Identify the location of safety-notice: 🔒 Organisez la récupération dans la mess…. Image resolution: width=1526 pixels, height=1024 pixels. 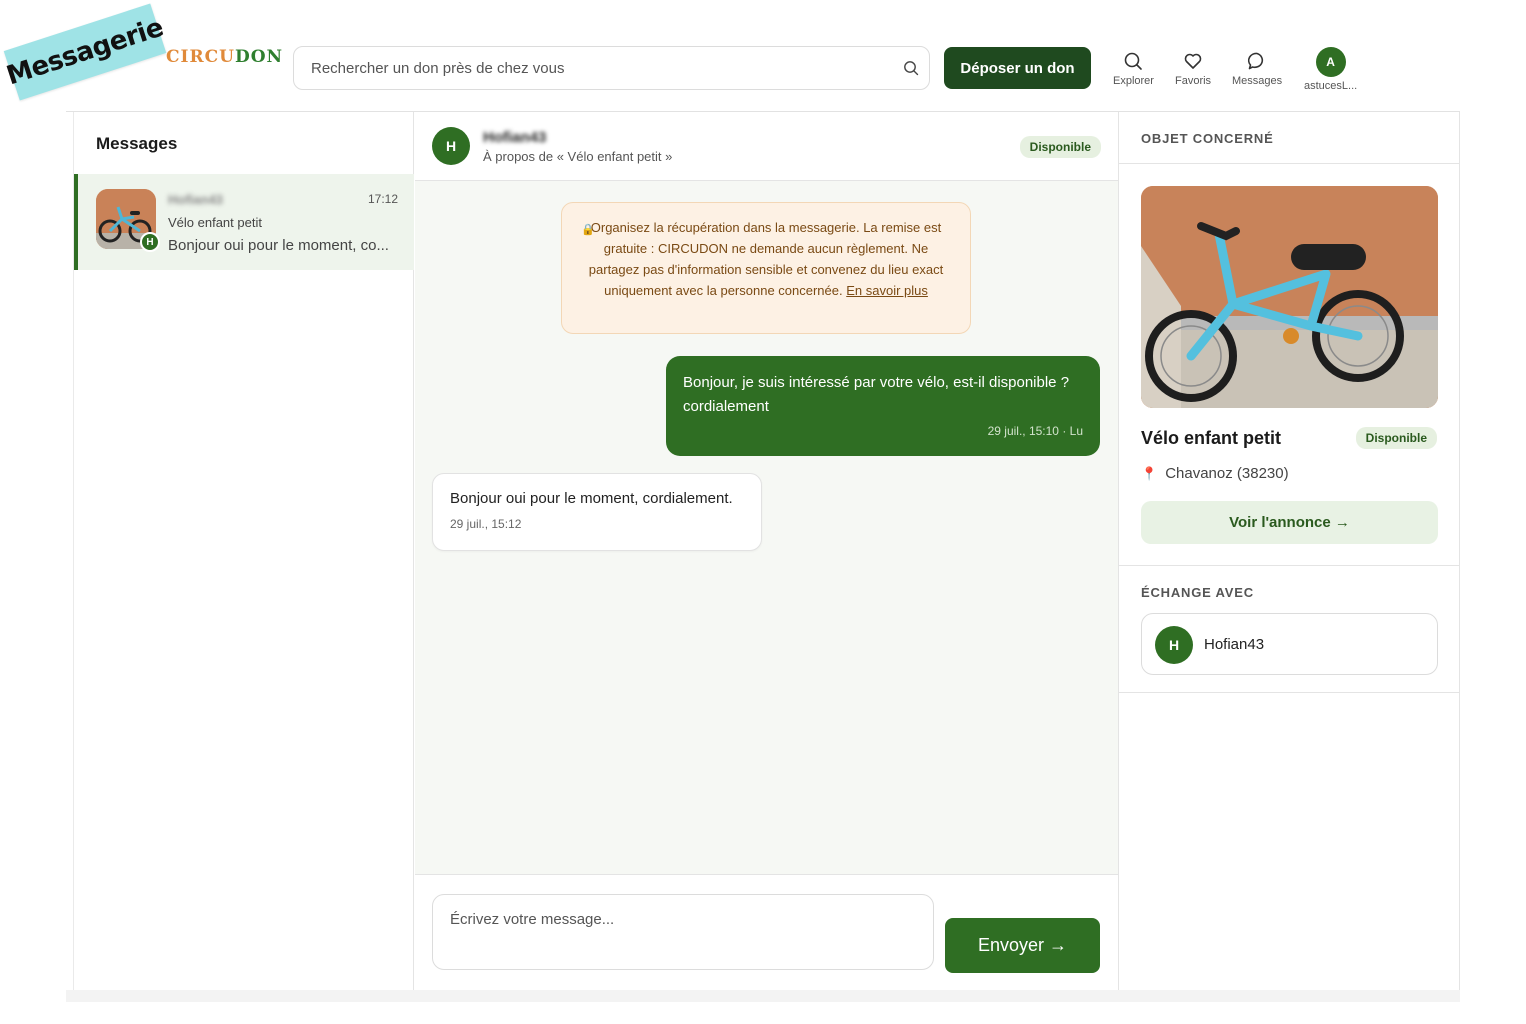
(766, 268).